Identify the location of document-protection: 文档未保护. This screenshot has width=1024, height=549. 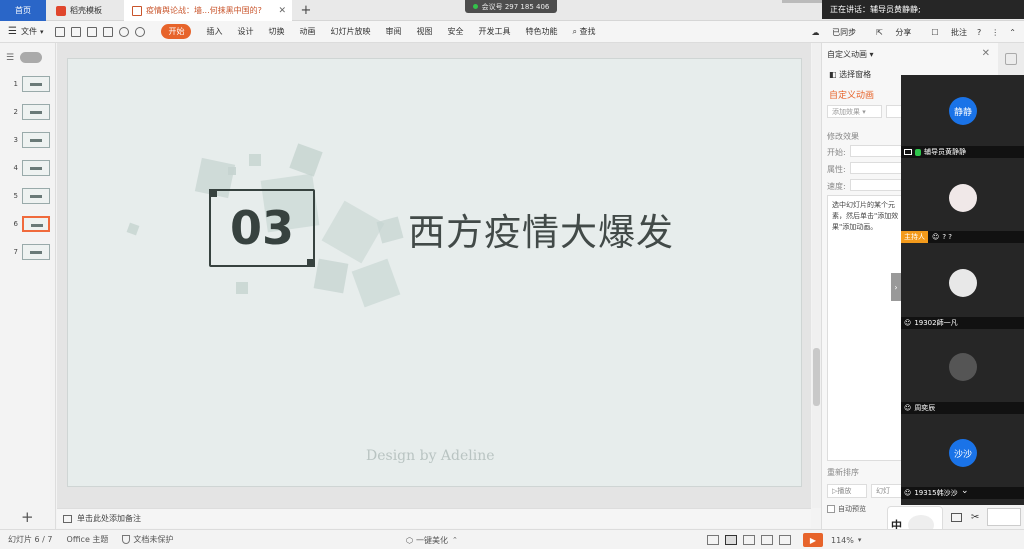
(147, 539).